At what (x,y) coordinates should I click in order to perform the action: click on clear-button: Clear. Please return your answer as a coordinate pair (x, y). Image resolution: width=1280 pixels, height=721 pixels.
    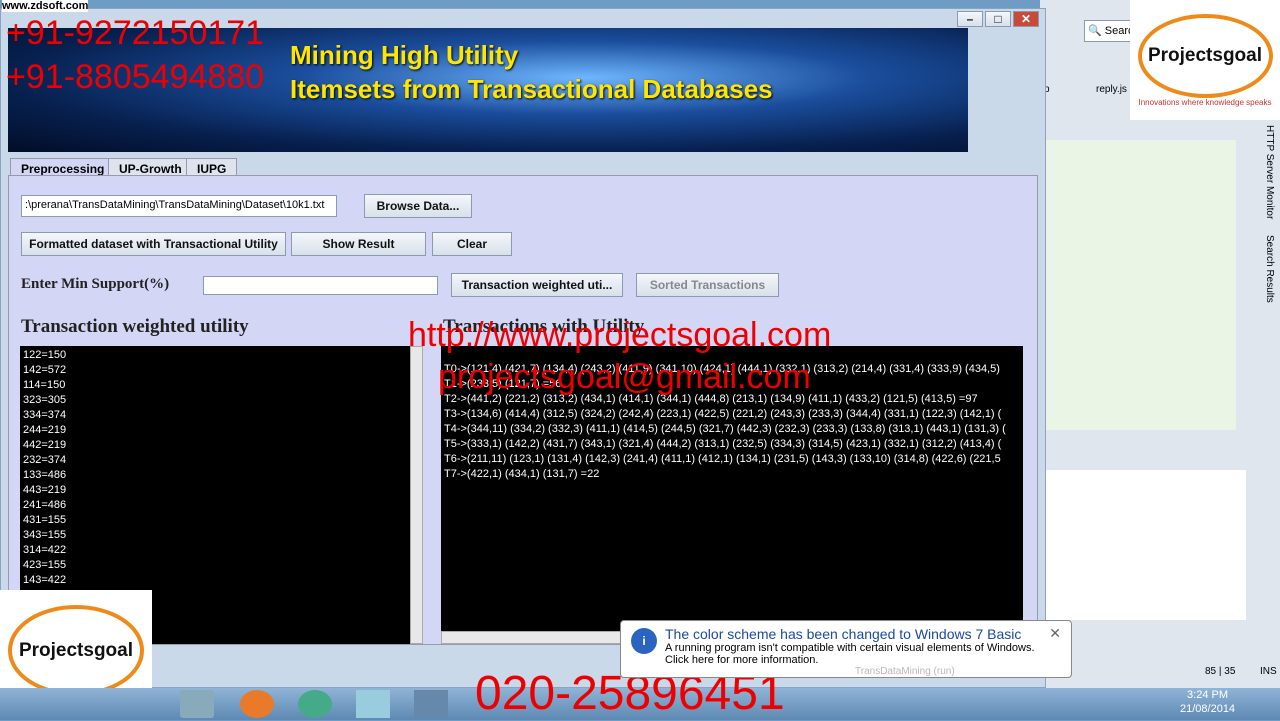
    Looking at the image, I should click on (472, 244).